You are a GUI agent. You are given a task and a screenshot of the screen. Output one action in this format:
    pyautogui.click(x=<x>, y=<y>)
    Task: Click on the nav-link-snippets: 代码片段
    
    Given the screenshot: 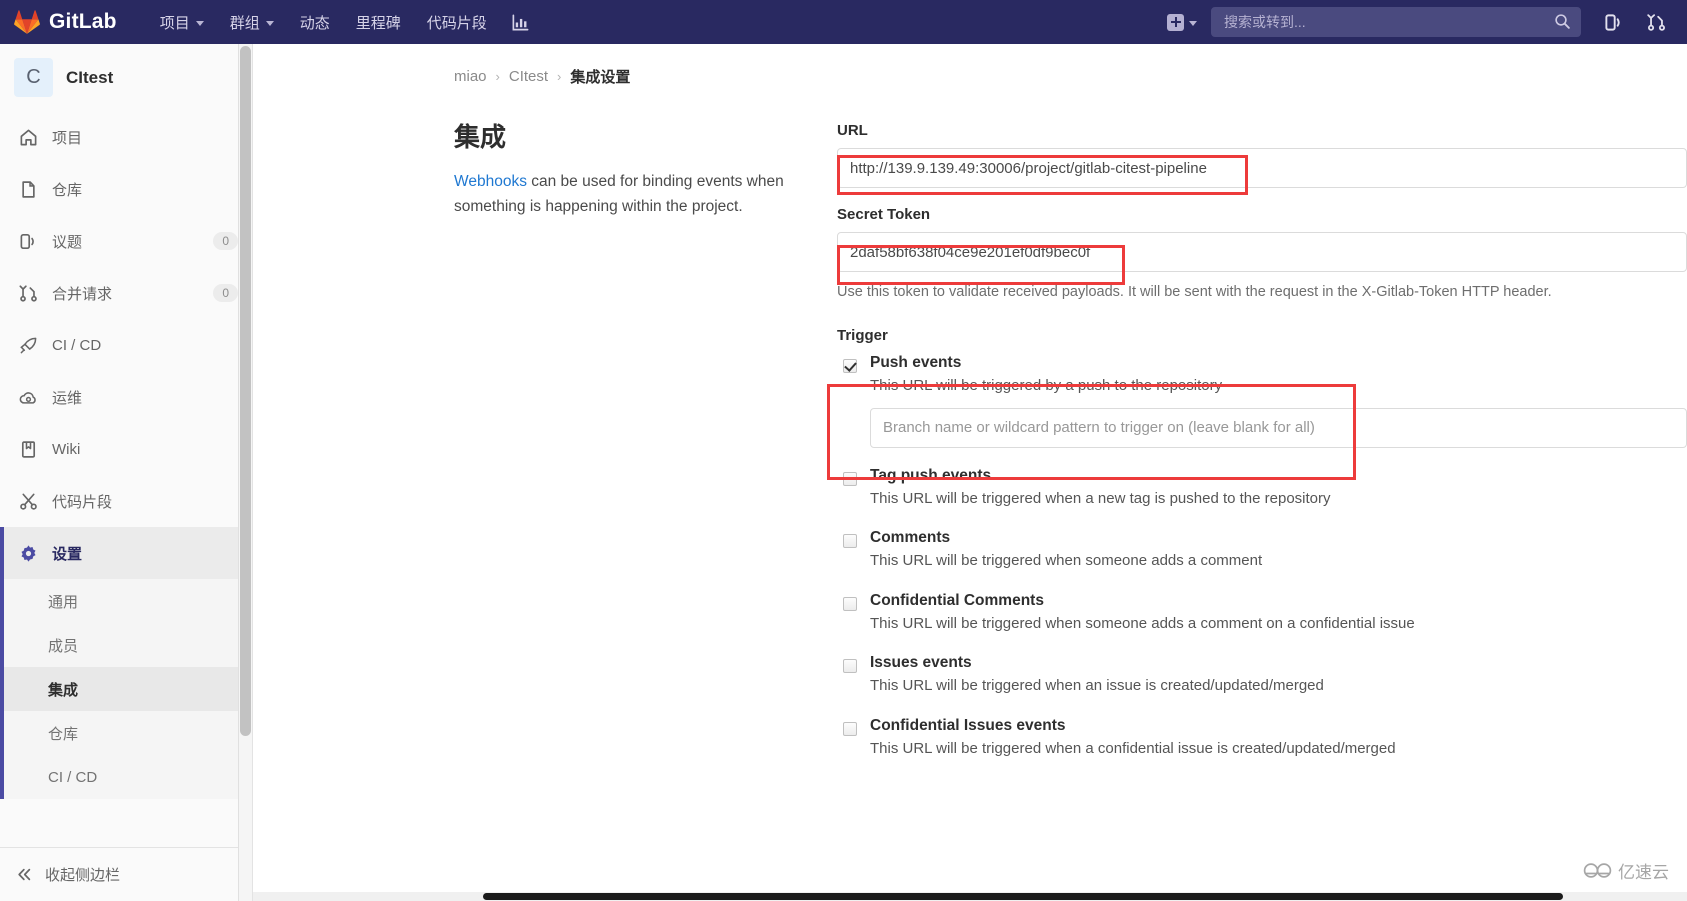 What is the action you would take?
    pyautogui.click(x=457, y=22)
    